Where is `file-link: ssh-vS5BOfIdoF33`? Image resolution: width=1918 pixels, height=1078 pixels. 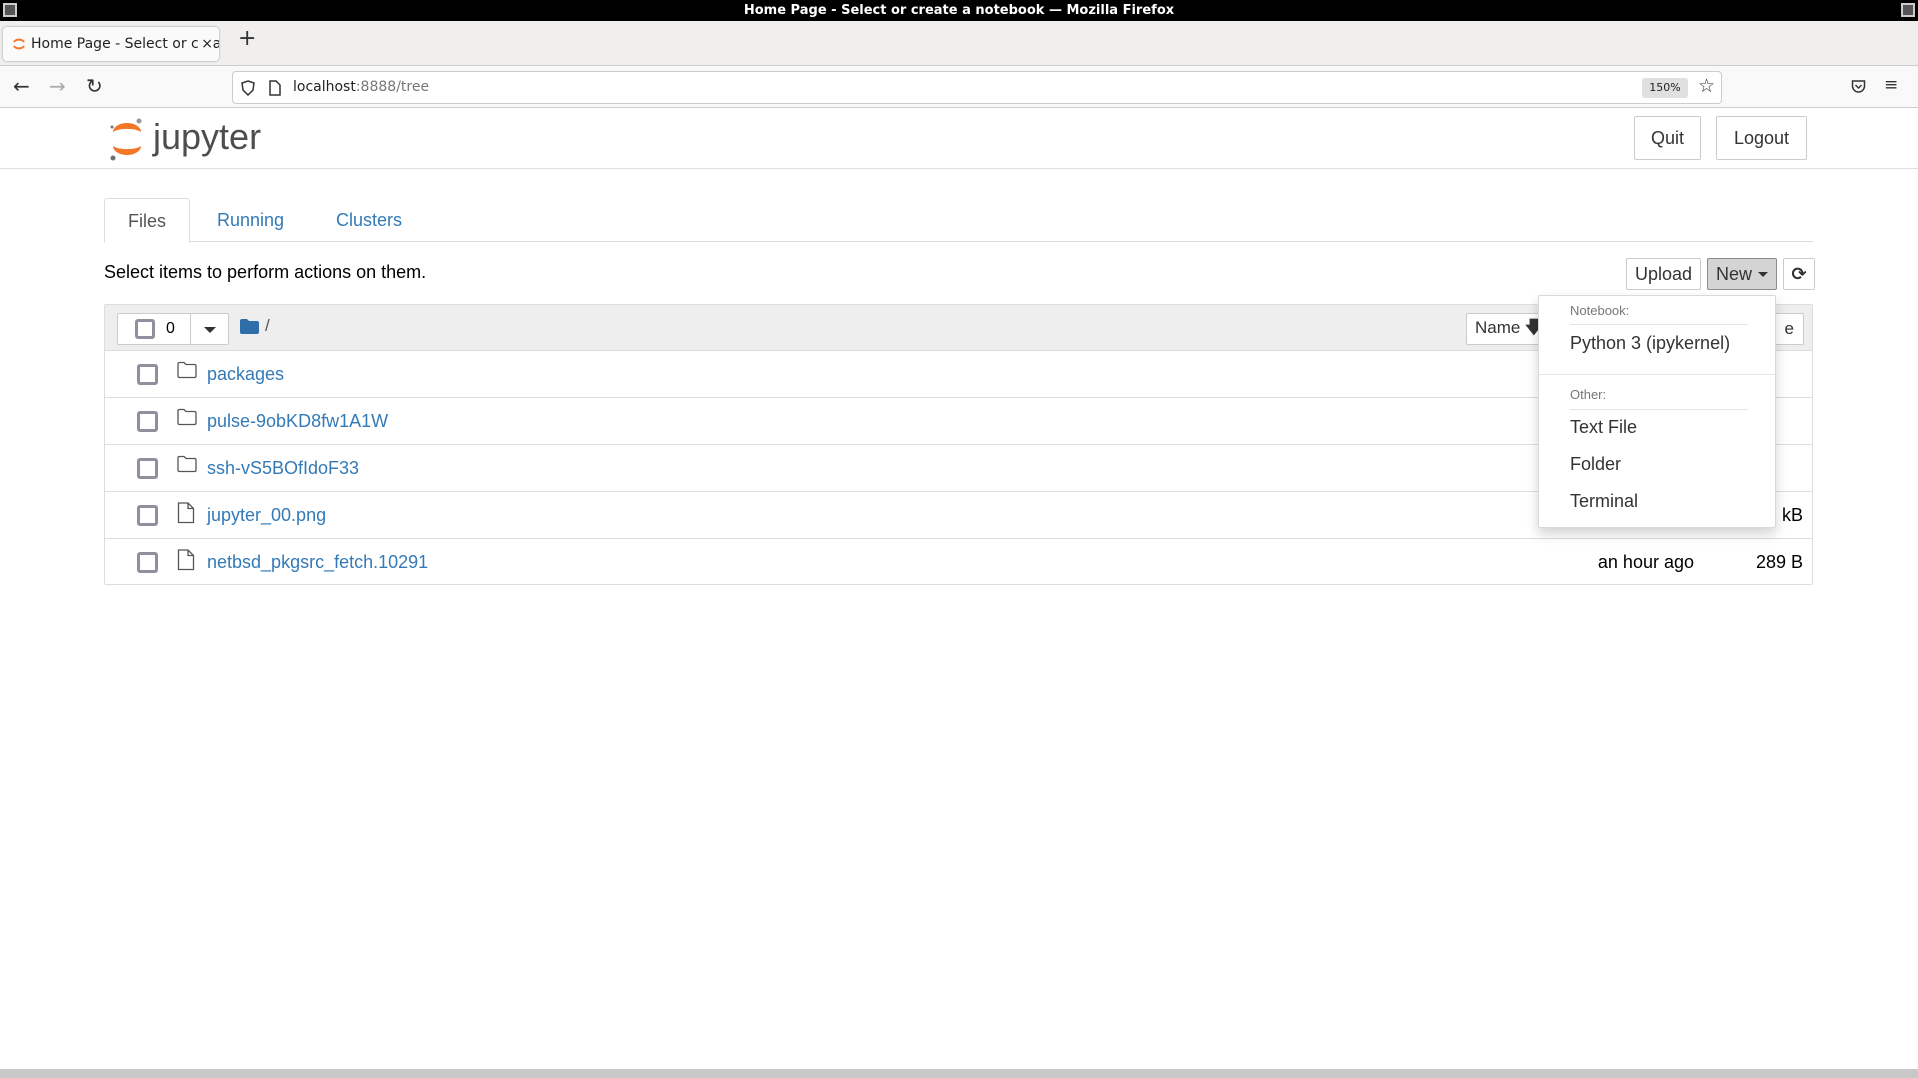
file-link: ssh-vS5BOfIdoF33 is located at coordinates (283, 468).